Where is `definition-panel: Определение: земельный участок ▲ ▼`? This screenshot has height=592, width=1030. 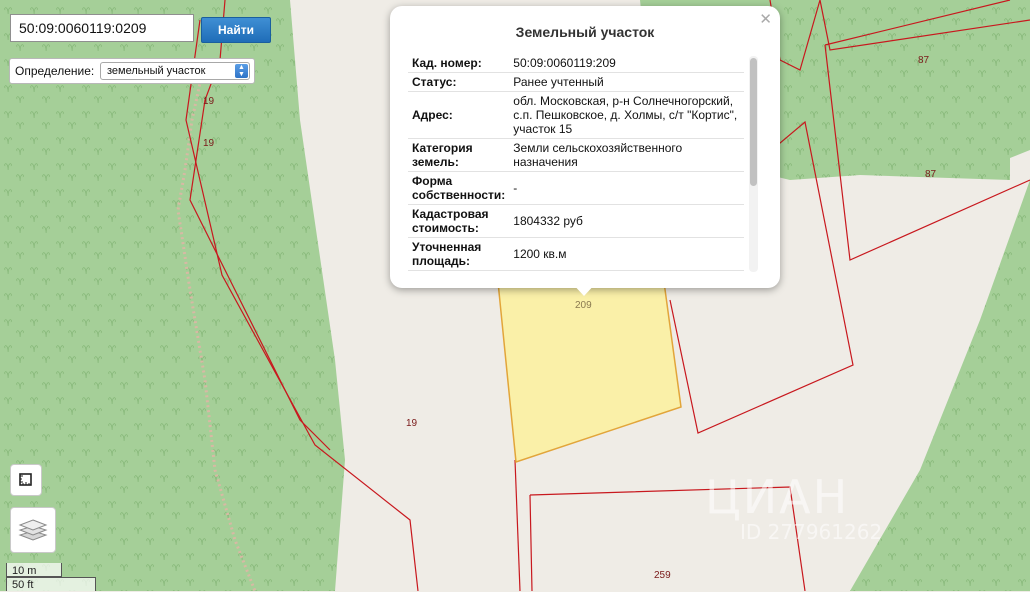
definition-panel: Определение: земельный участок ▲ ▼ is located at coordinates (132, 71).